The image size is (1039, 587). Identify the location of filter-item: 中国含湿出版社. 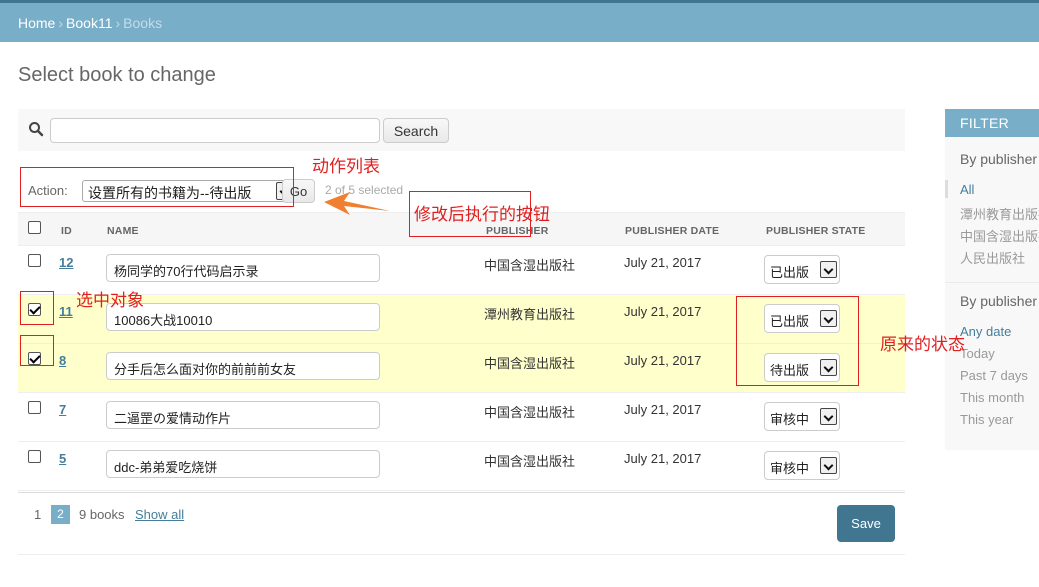
(999, 237).